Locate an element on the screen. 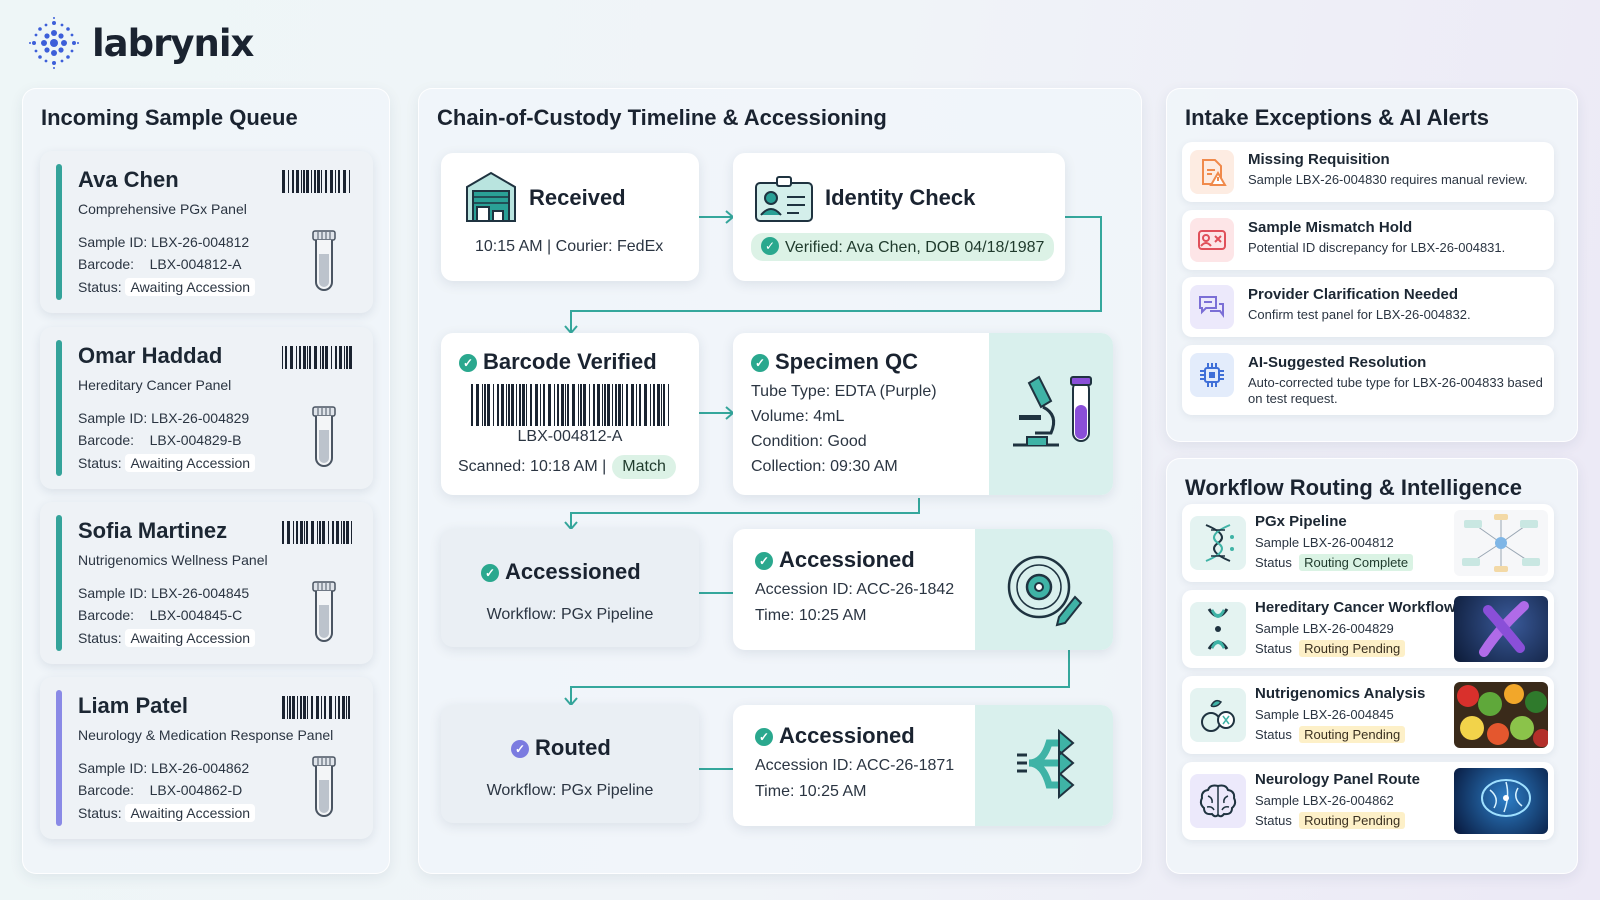 The height and width of the screenshot is (900, 1600). qc-tube: Tube Type: EDTA (Purple) is located at coordinates (844, 391).